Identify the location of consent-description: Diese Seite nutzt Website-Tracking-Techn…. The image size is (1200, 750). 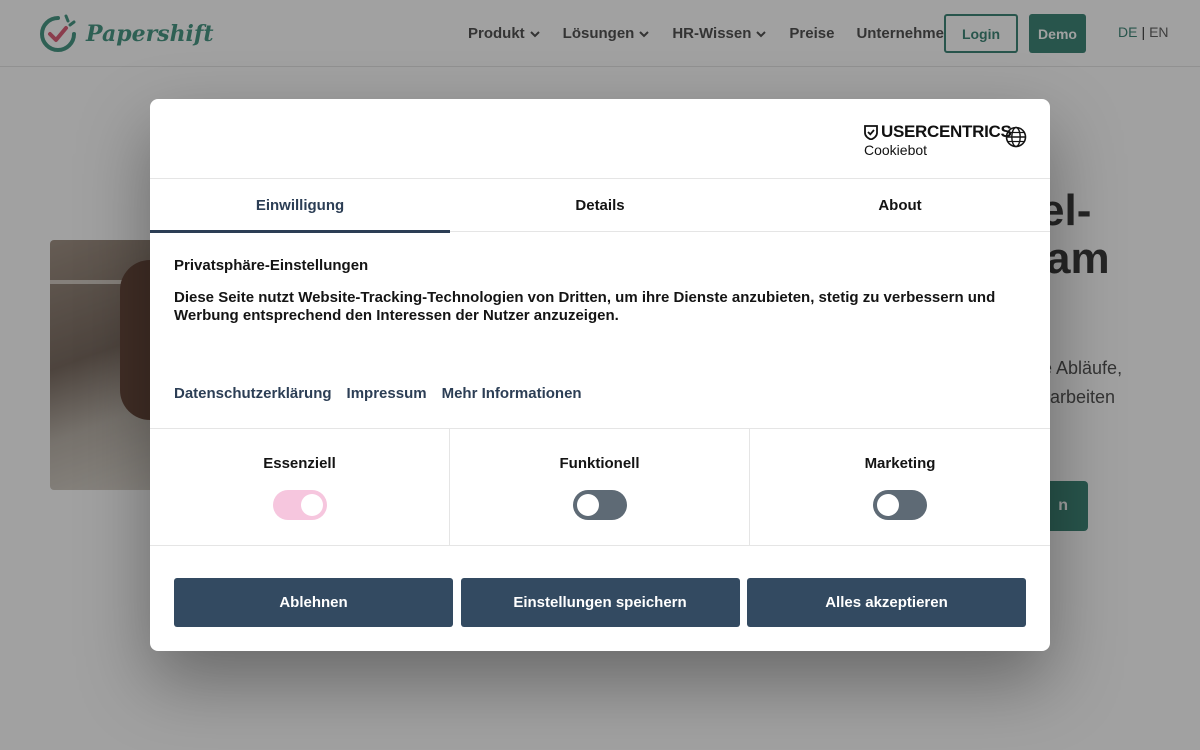
(585, 306).